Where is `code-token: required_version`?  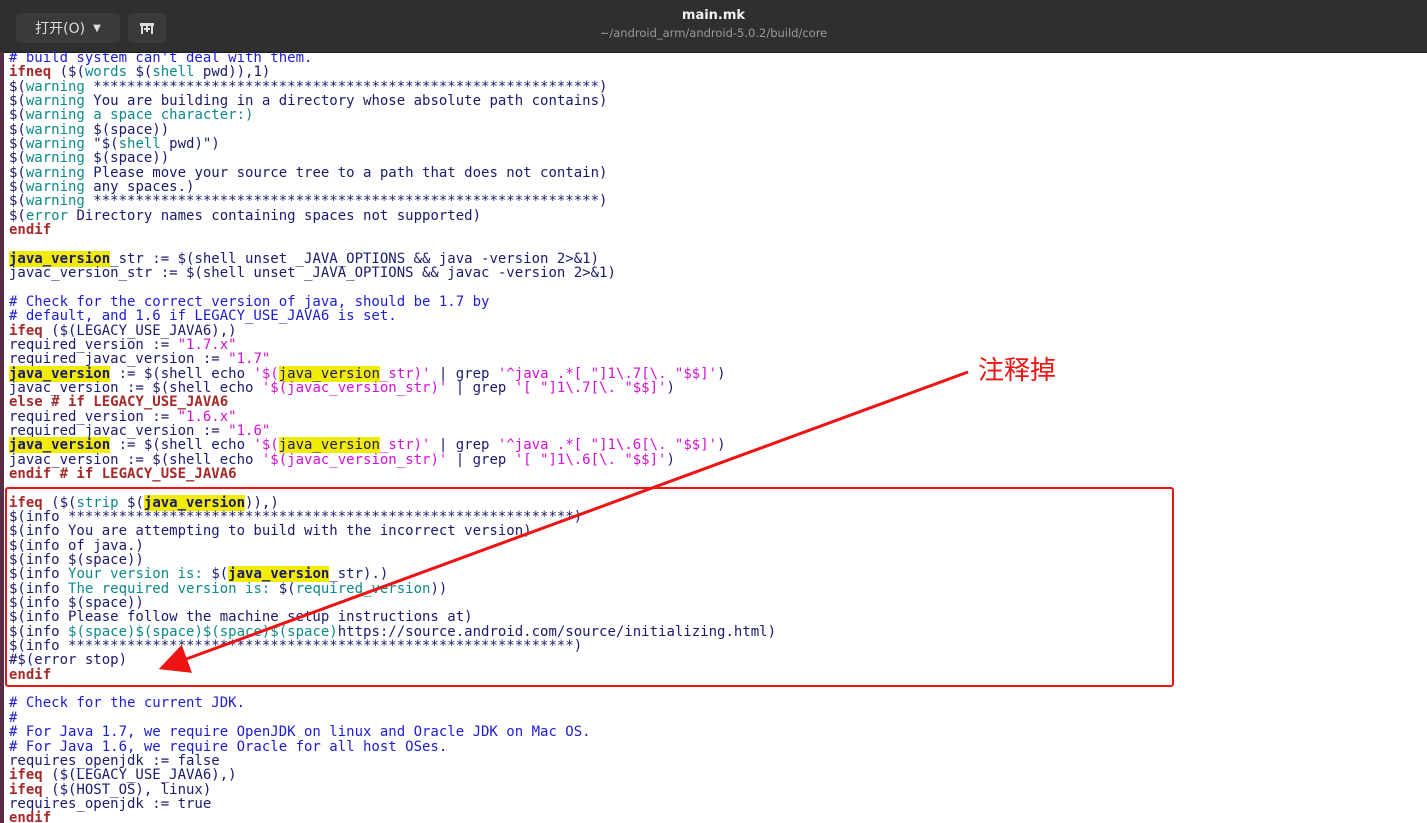 code-token: required_version is located at coordinates (363, 588).